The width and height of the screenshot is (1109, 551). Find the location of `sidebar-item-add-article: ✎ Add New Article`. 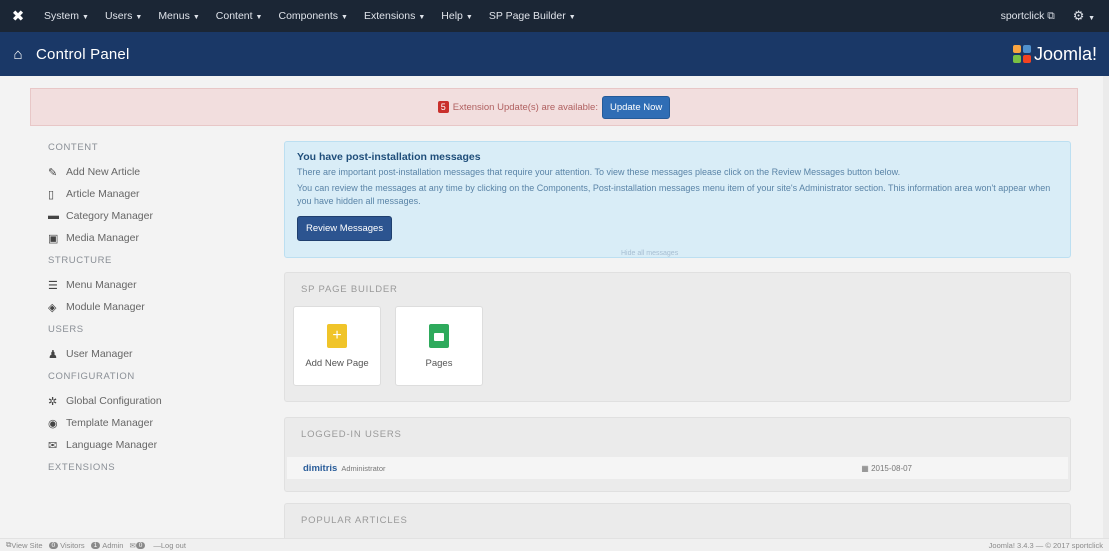

sidebar-item-add-article: ✎ Add New Article is located at coordinates (148, 172).